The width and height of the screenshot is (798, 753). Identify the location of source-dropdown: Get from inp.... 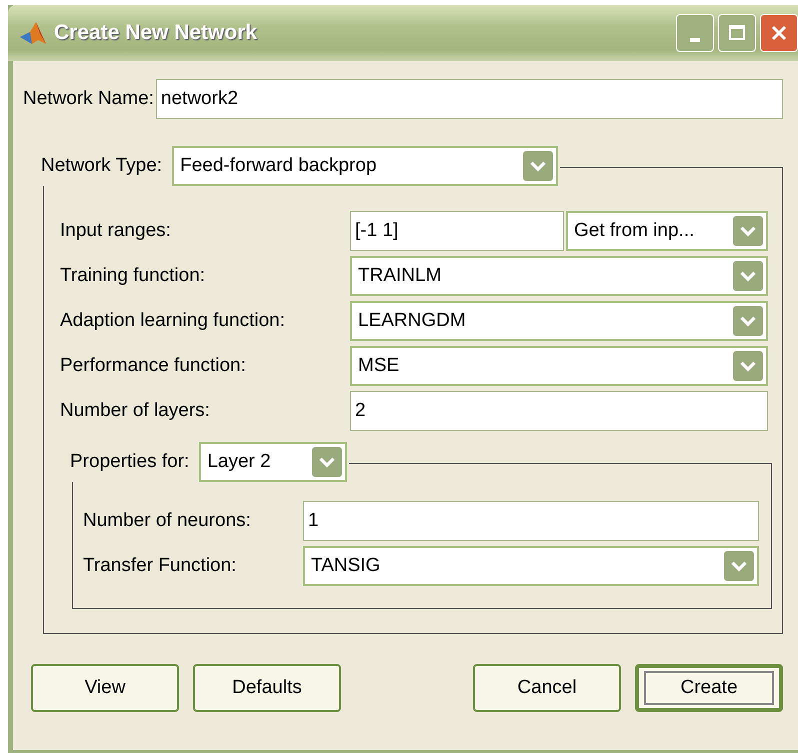
(667, 230).